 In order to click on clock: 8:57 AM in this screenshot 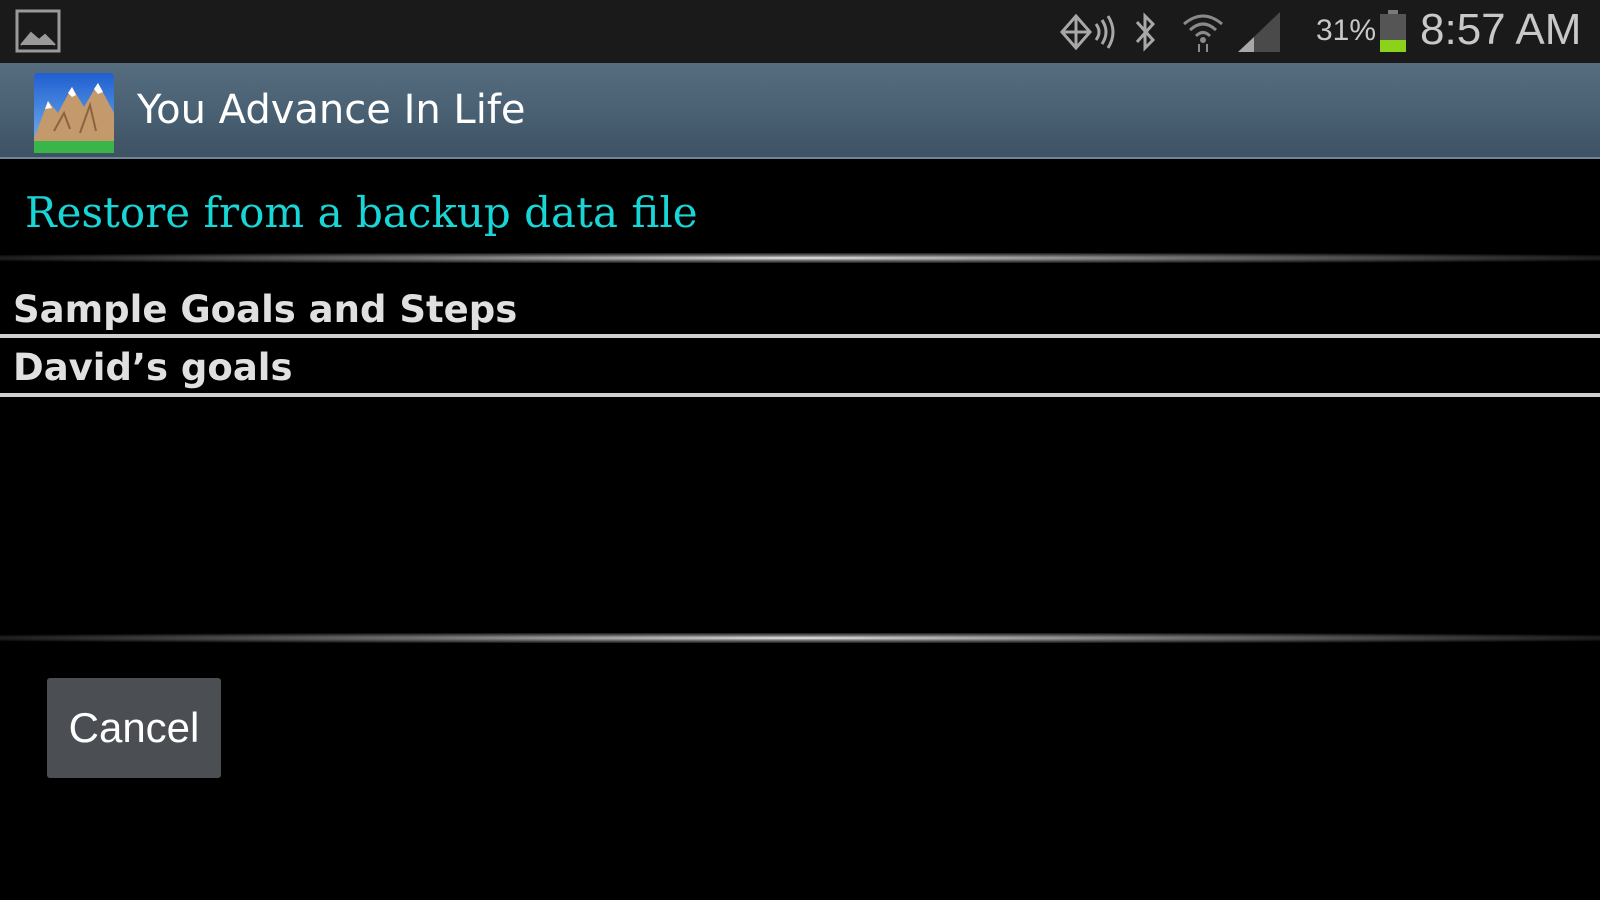, I will do `click(1501, 29)`.